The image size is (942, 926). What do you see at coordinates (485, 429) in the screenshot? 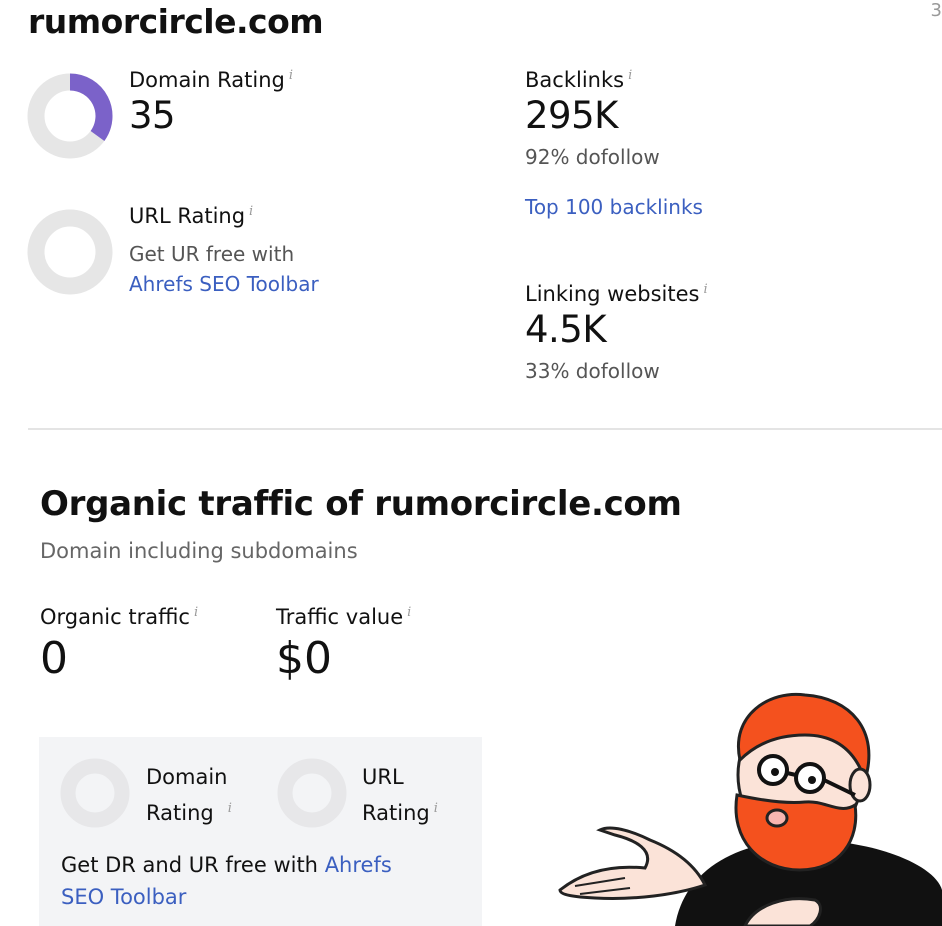
I see `section-divider` at bounding box center [485, 429].